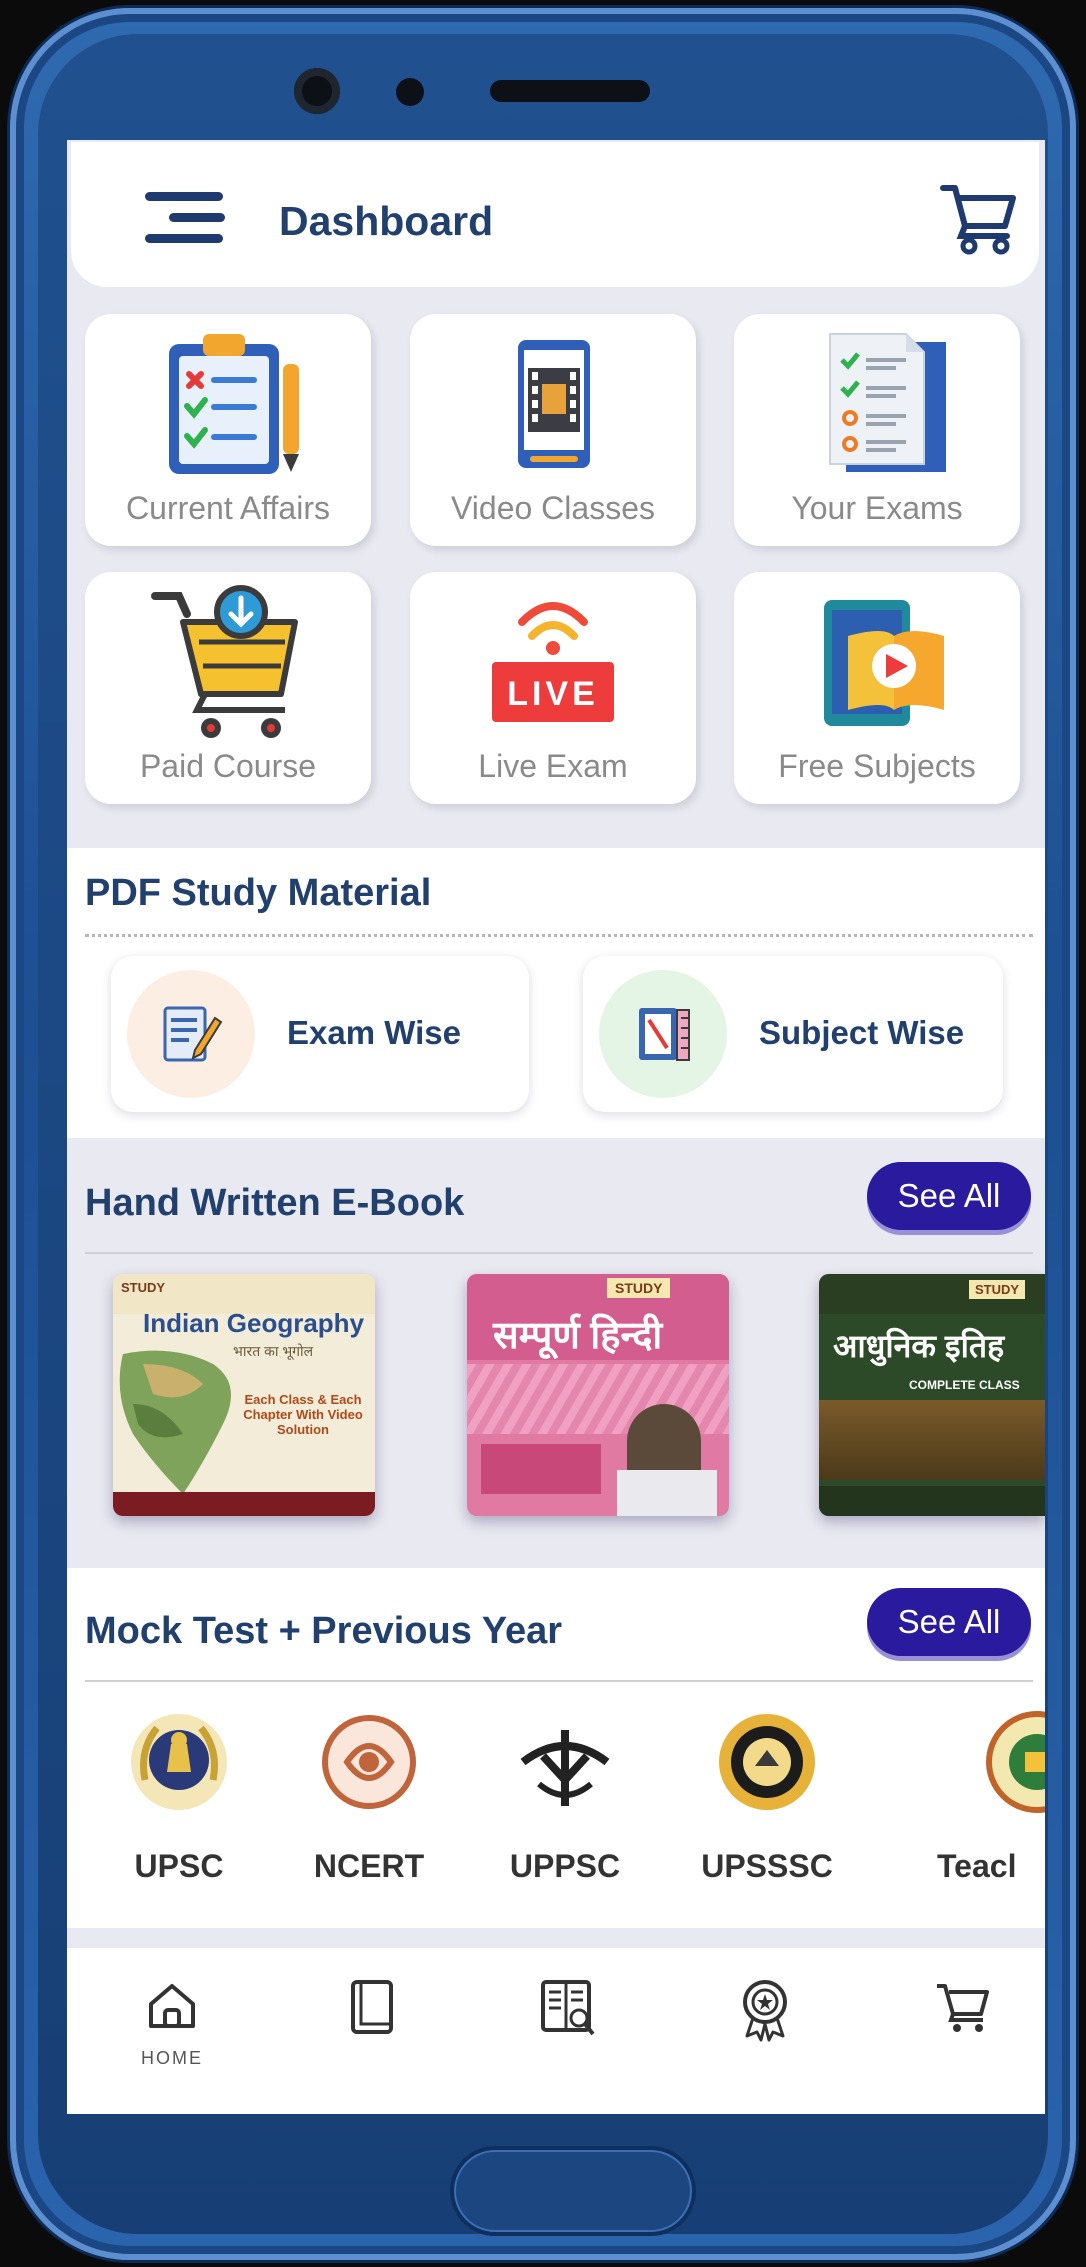 Image resolution: width=1086 pixels, height=2267 pixels. I want to click on nav-reading, so click(564, 2028).